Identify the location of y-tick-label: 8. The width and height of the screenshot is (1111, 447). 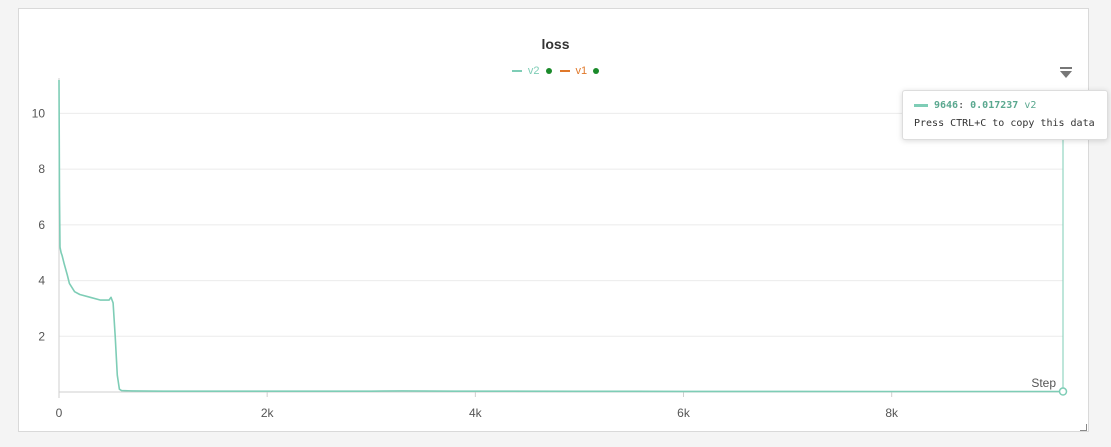
(41, 169).